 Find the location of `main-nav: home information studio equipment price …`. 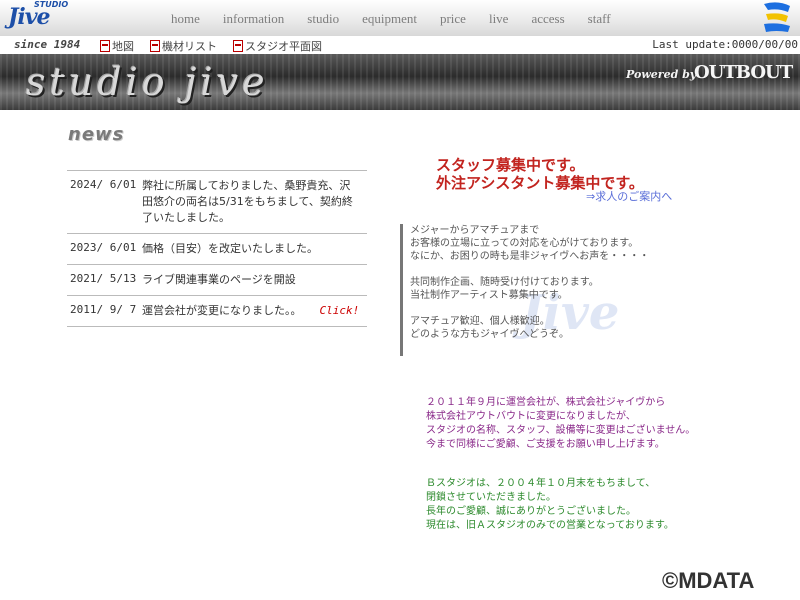

main-nav: home information studio equipment price … is located at coordinates (402, 19).